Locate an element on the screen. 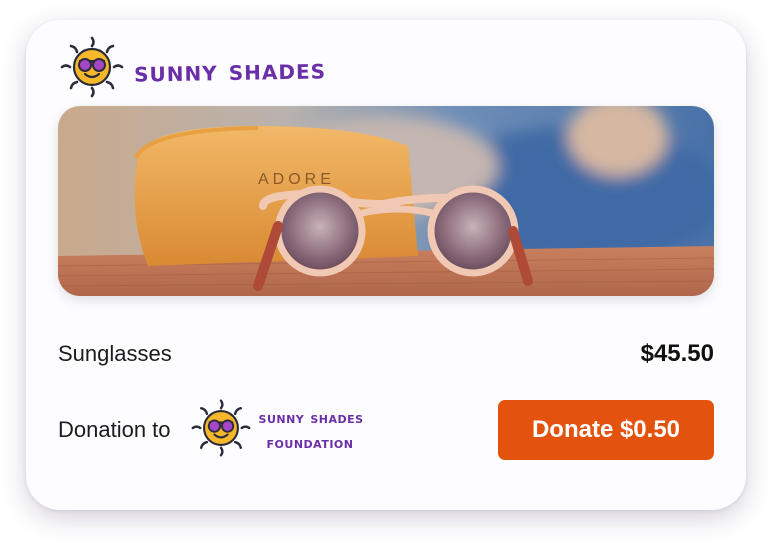 Image resolution: width=772 pixels, height=543 pixels. foundation-name: Sunny Shades Foundation is located at coordinates (311, 430).